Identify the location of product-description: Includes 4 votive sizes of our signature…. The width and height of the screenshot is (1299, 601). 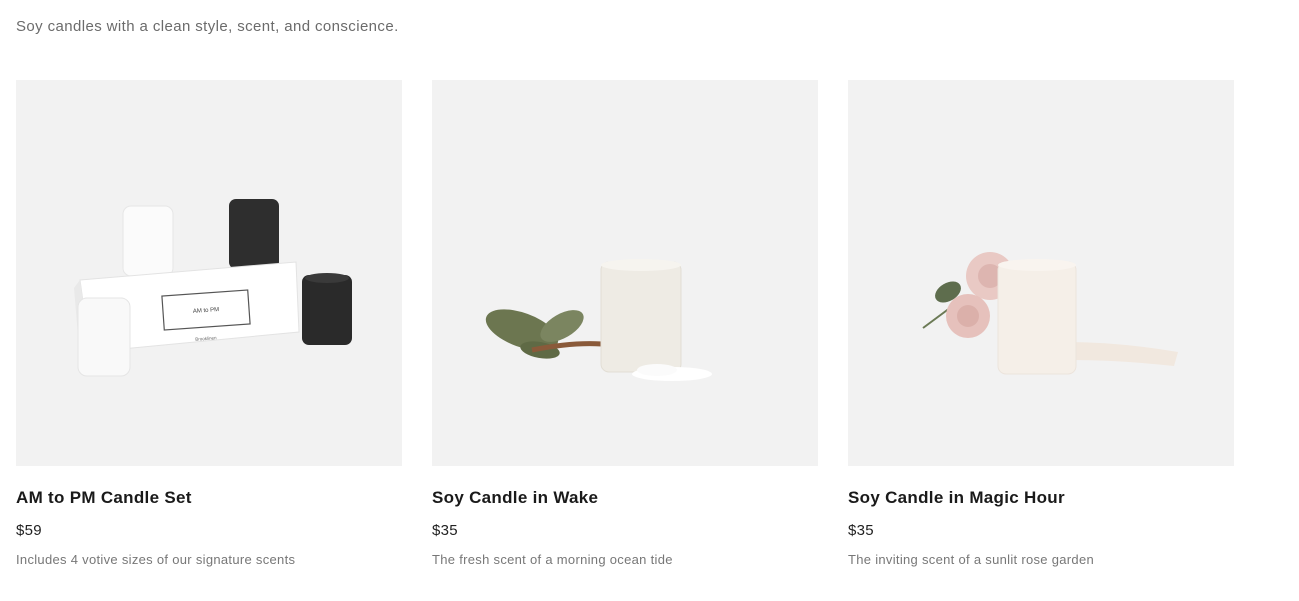
(156, 559).